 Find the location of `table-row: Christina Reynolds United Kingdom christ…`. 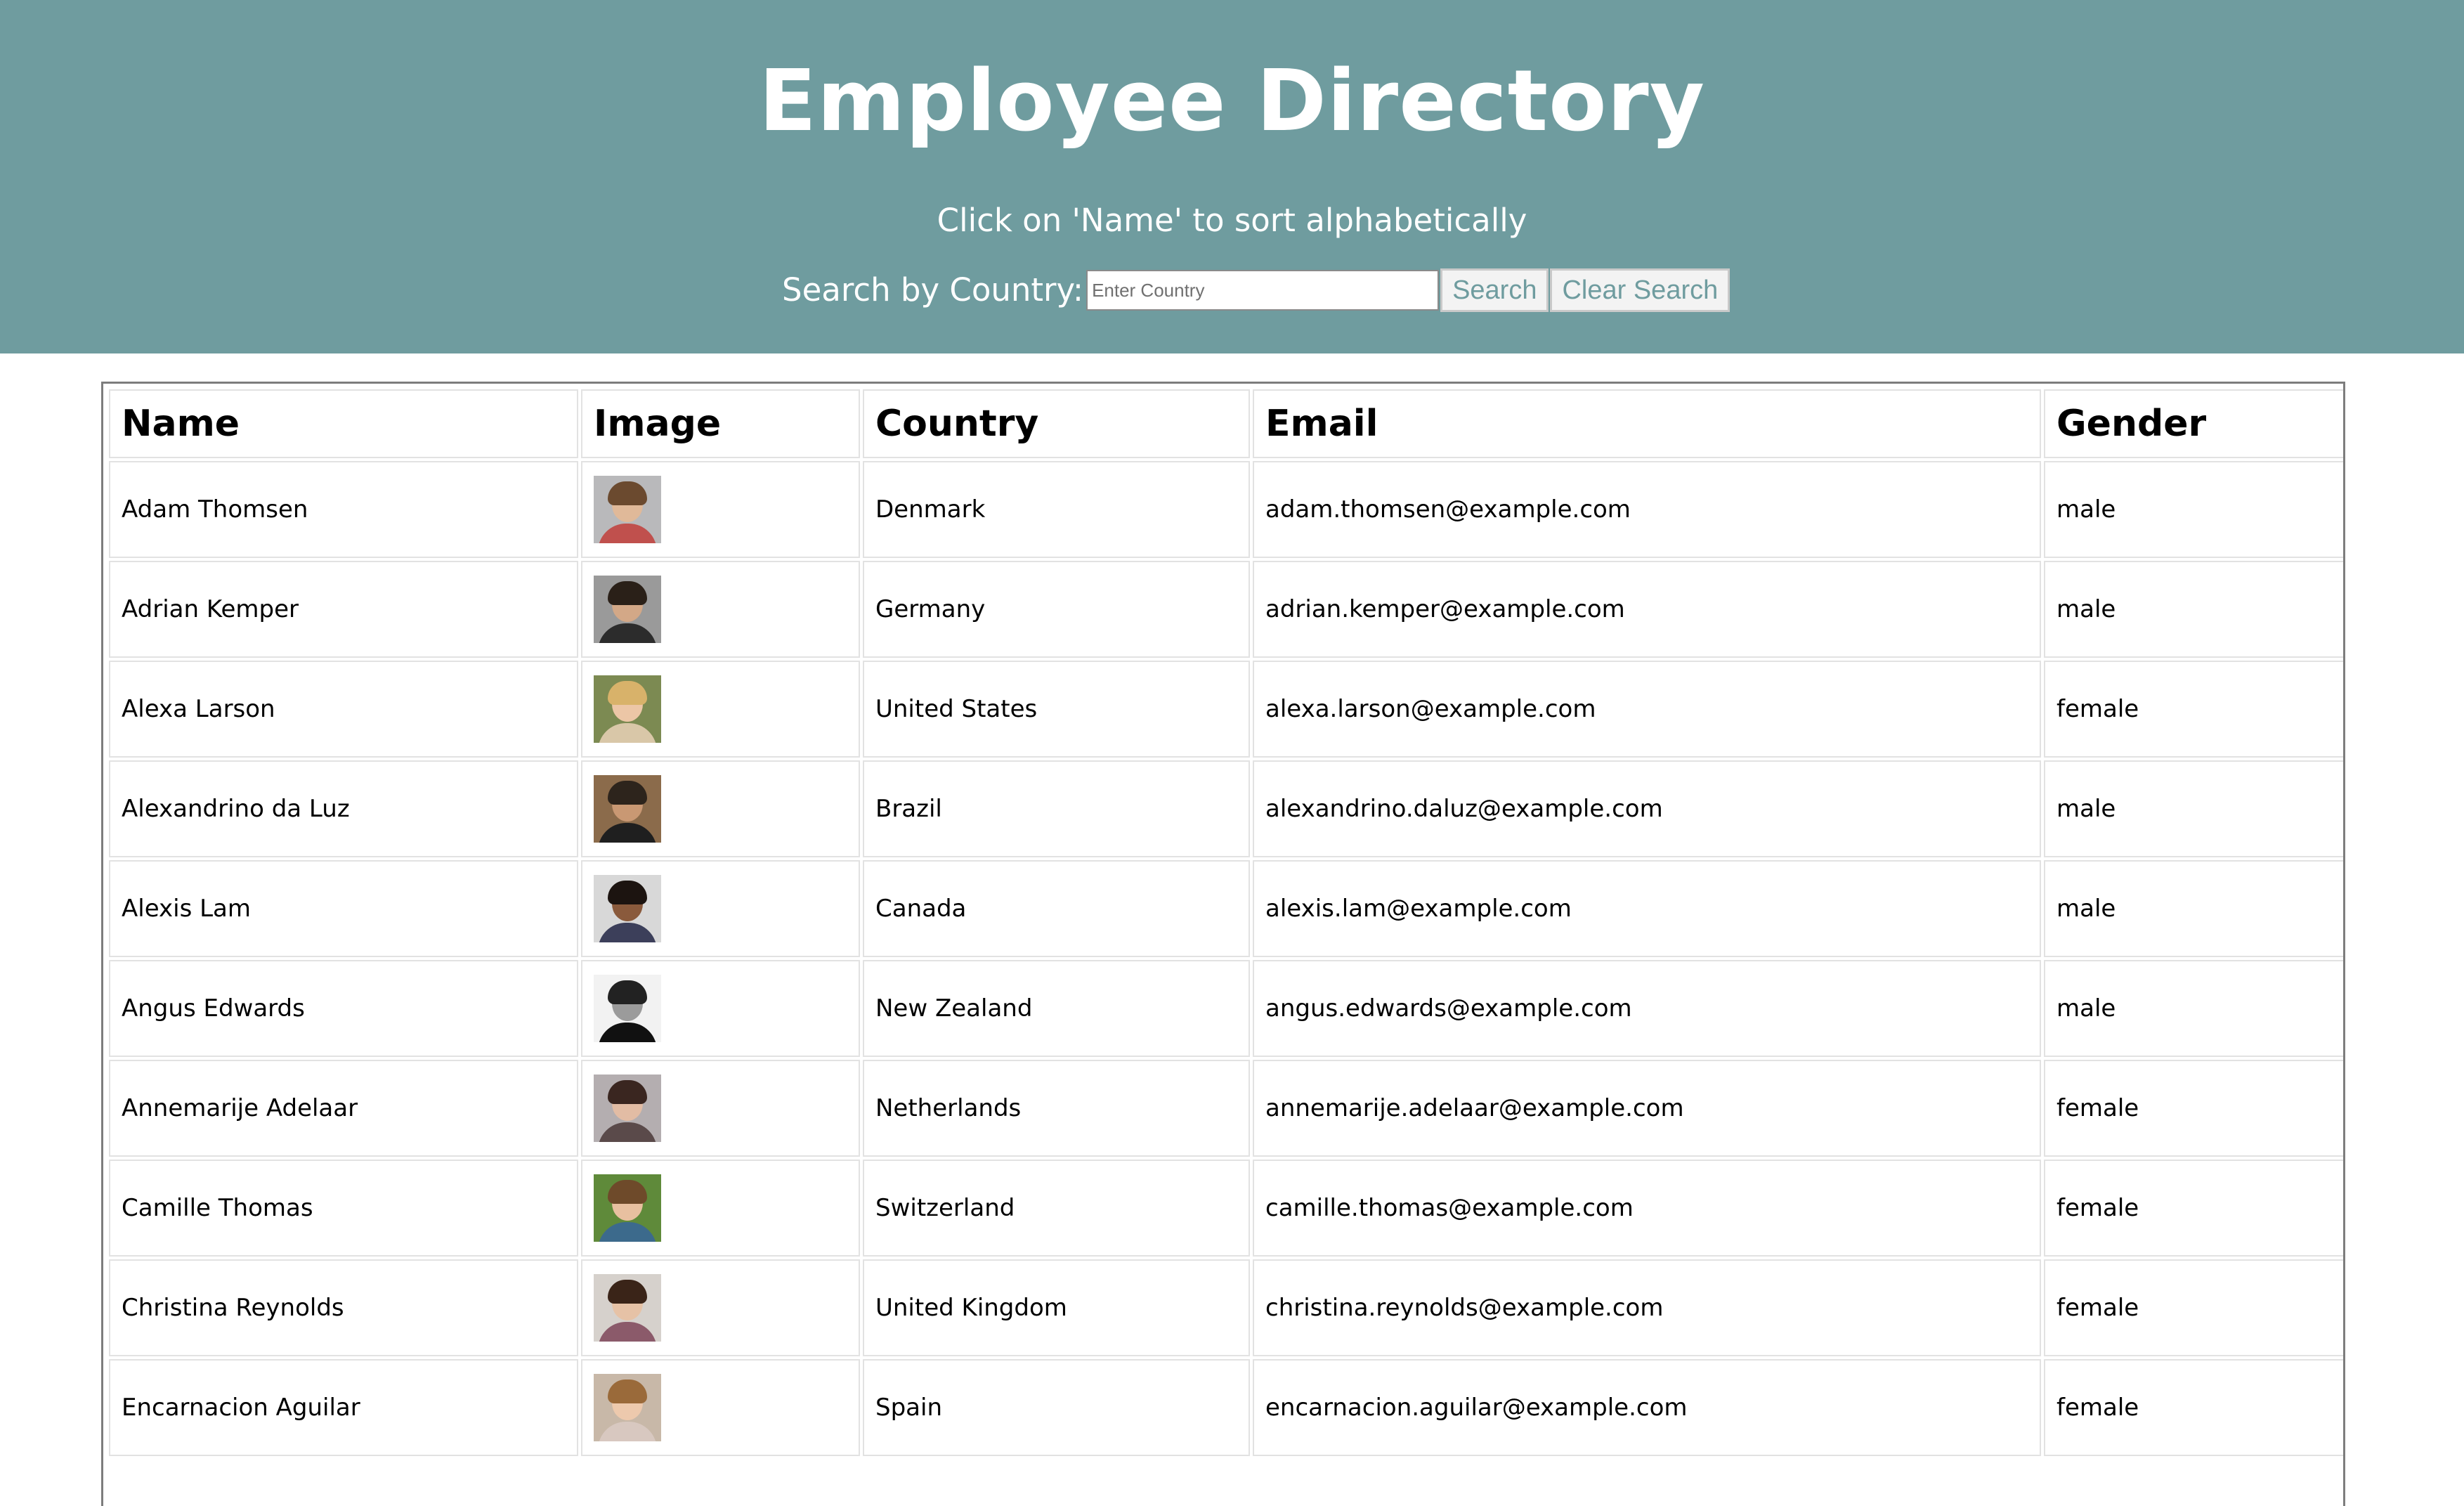

table-row: Christina Reynolds United Kingdom christ… is located at coordinates (1226, 1308).